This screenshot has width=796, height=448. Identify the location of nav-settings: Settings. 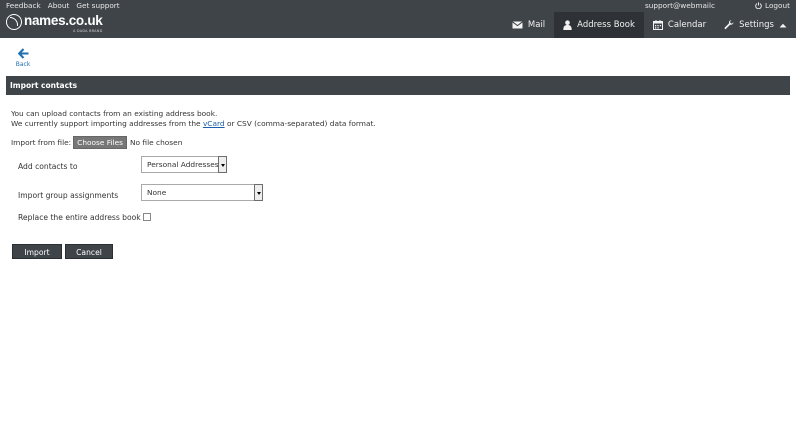
(755, 25).